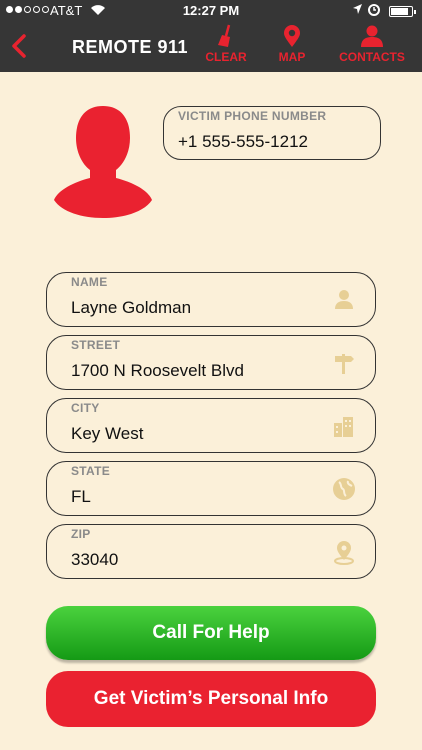  Describe the element at coordinates (343, 427) in the screenshot. I see `buildings-icon` at that location.